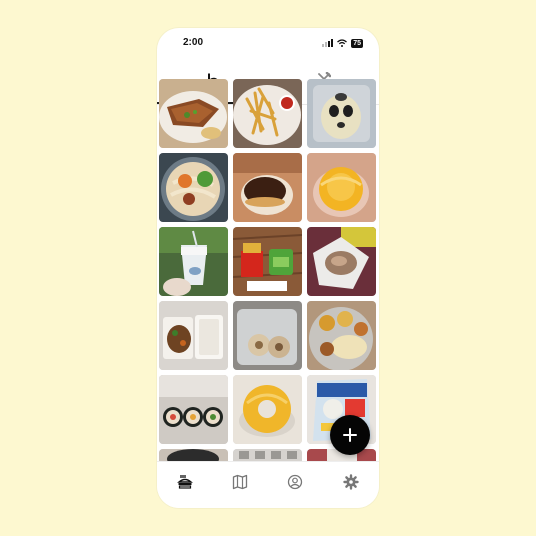 Image resolution: width=536 pixels, height=536 pixels. What do you see at coordinates (267, 187) in the screenshot?
I see `photo-chocolate-donut` at bounding box center [267, 187].